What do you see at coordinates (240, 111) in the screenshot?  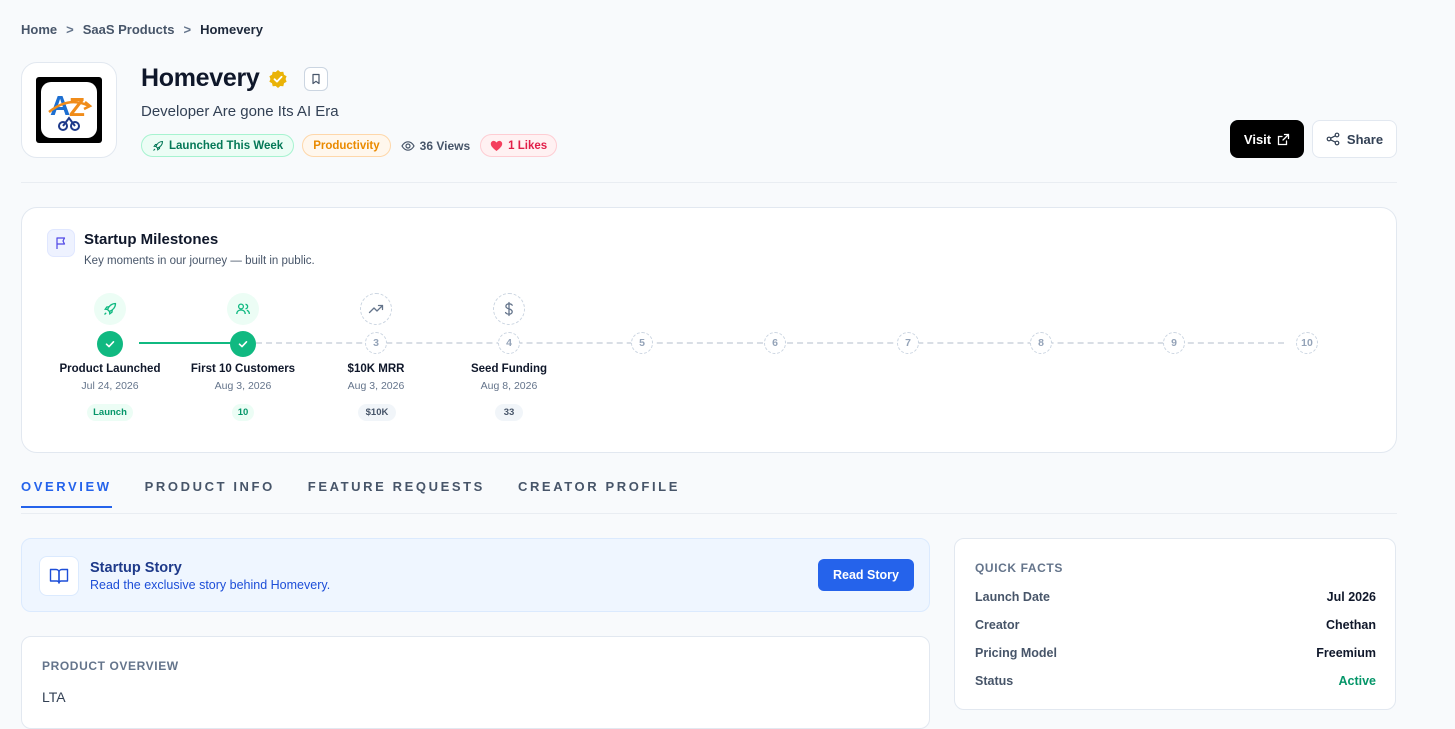 I see `product-tagline: Developer Are gone Its AI Era` at bounding box center [240, 111].